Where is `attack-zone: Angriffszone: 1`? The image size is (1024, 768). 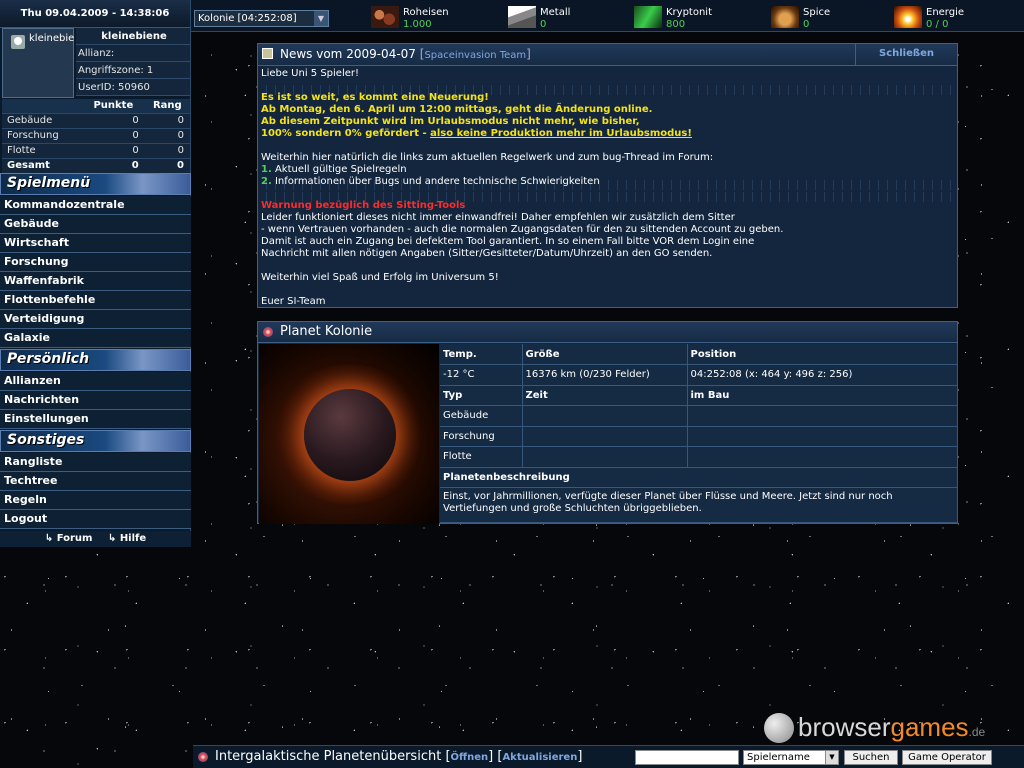
attack-zone: Angriffszone: 1 is located at coordinates (133, 70).